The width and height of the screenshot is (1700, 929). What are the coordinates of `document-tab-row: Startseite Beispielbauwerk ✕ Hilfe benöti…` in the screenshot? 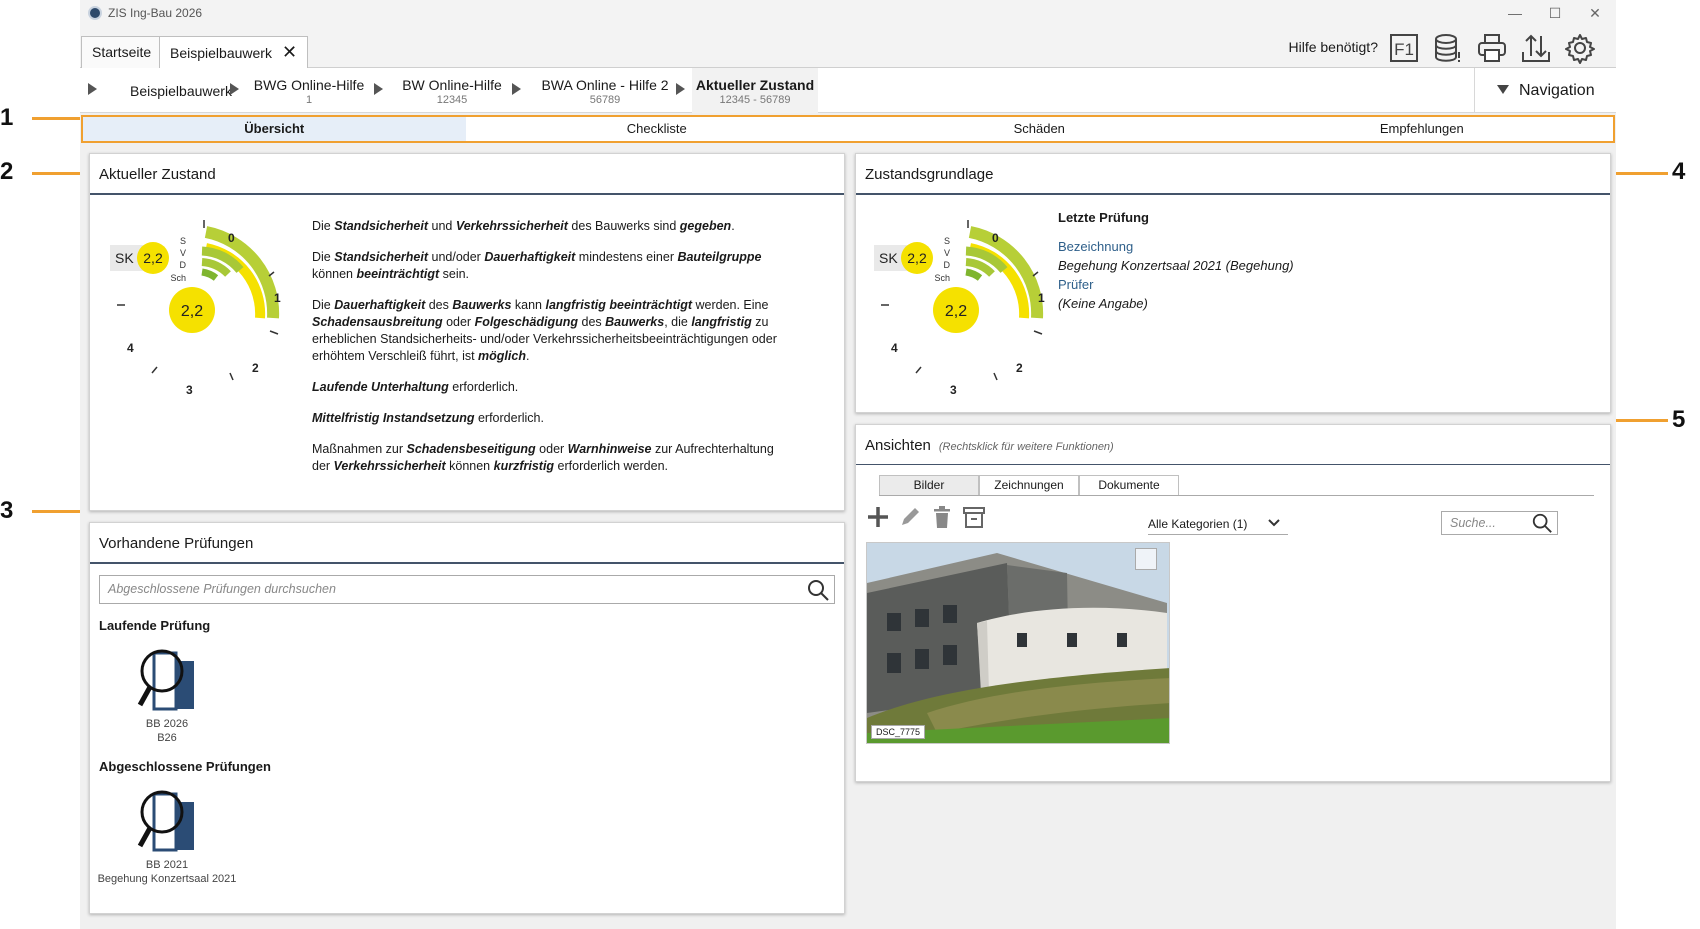 It's located at (848, 47).